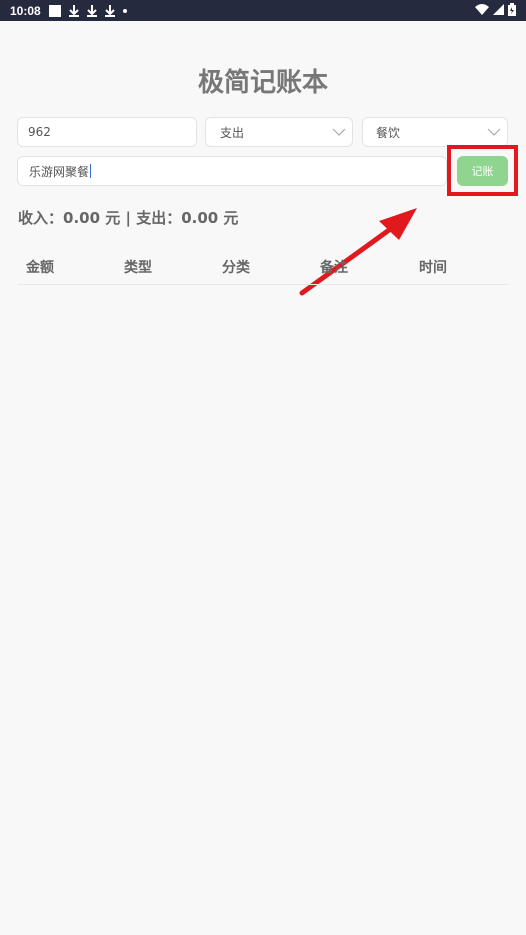 The image size is (526, 935). Describe the element at coordinates (279, 132) in the screenshot. I see `type-select: 支出` at that location.